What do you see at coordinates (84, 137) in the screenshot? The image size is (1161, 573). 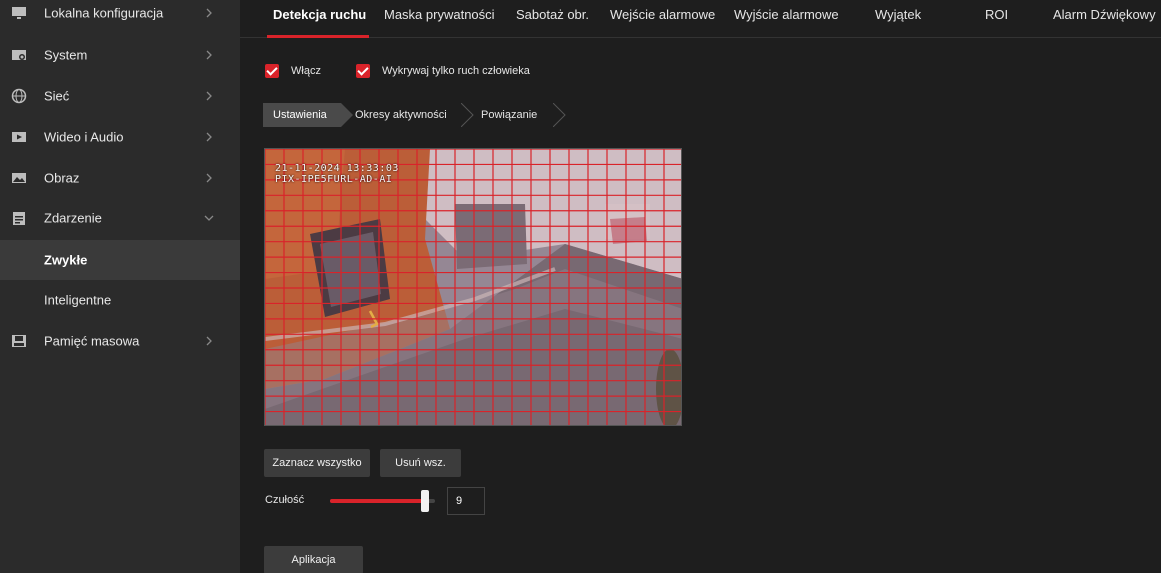 I see `sidebar-item-label: Wideo i Audio` at bounding box center [84, 137].